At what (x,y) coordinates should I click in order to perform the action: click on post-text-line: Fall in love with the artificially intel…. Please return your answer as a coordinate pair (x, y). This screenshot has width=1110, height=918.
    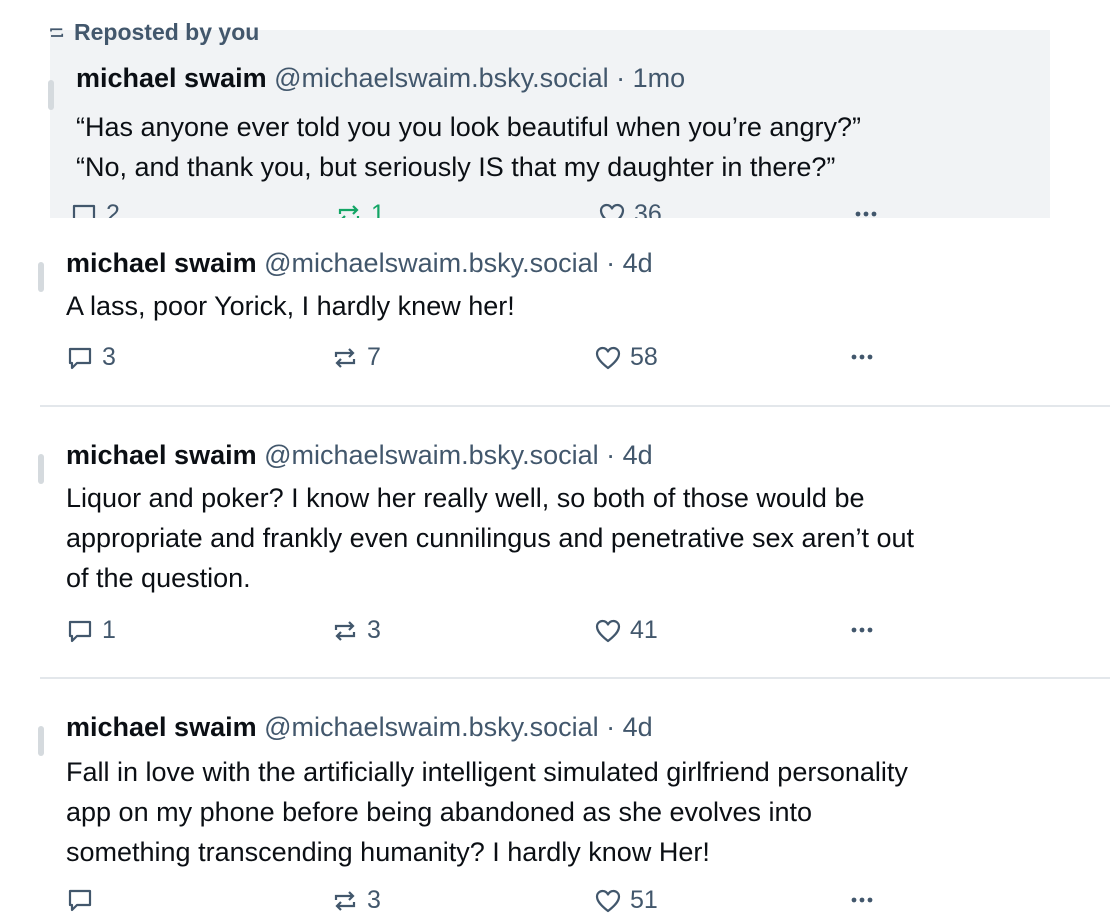
    Looking at the image, I should click on (487, 772).